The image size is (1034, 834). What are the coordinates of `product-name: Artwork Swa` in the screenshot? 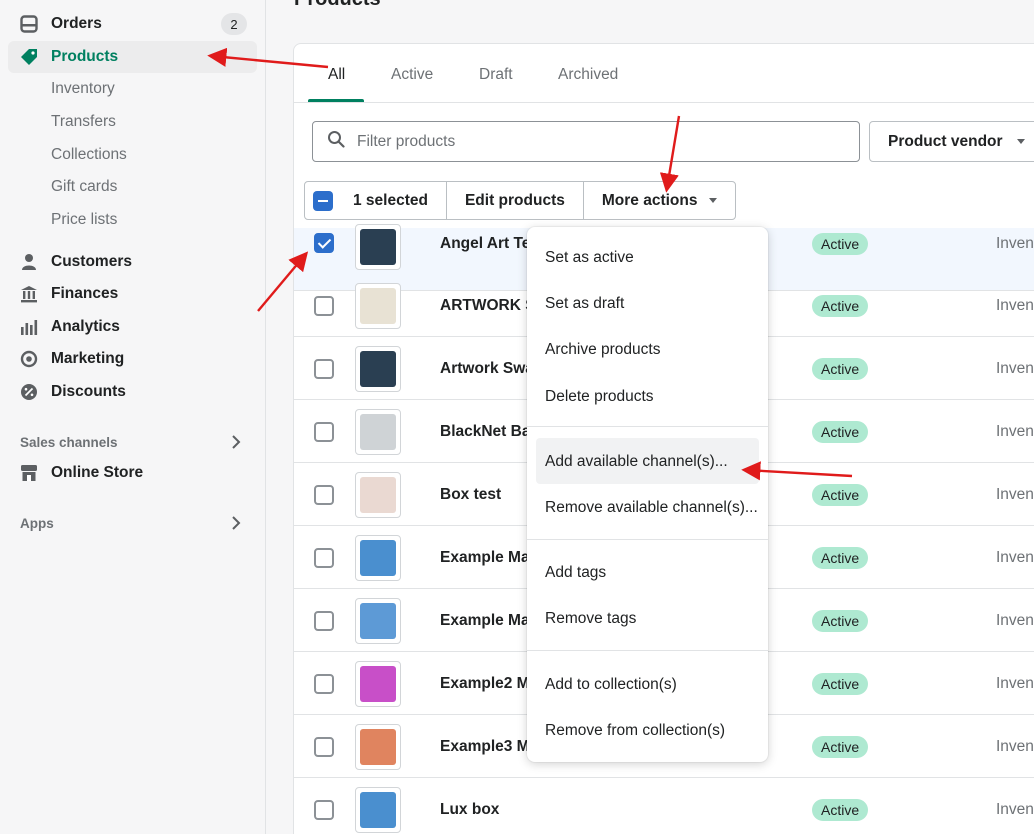 It's located at (487, 369).